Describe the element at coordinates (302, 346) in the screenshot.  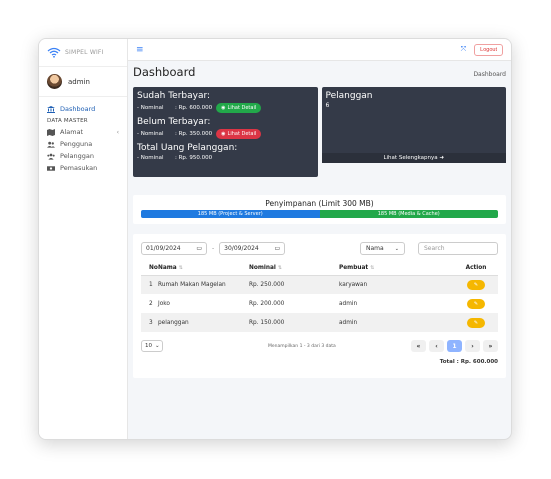
I see `pagination-info: Menampilkan 1 - 3 dari 3 data` at that location.